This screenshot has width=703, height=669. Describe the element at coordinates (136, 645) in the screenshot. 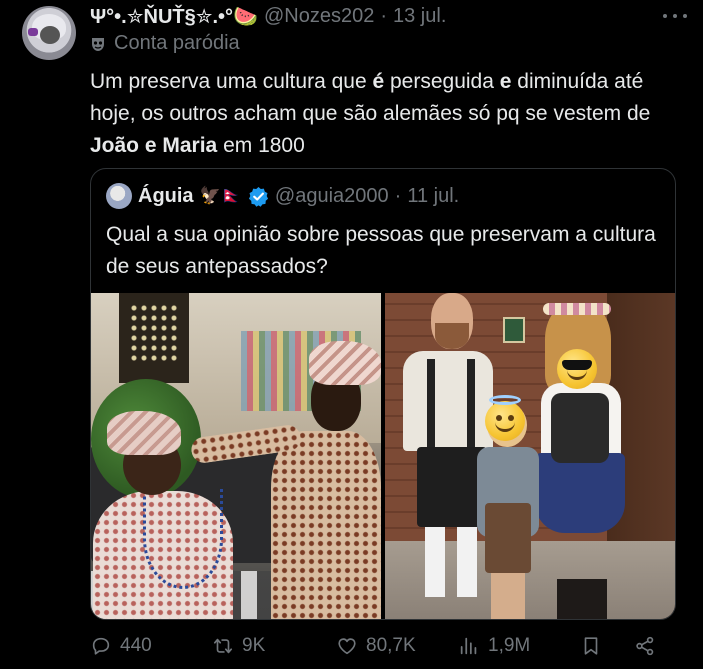

I see `reply-count: 440` at that location.